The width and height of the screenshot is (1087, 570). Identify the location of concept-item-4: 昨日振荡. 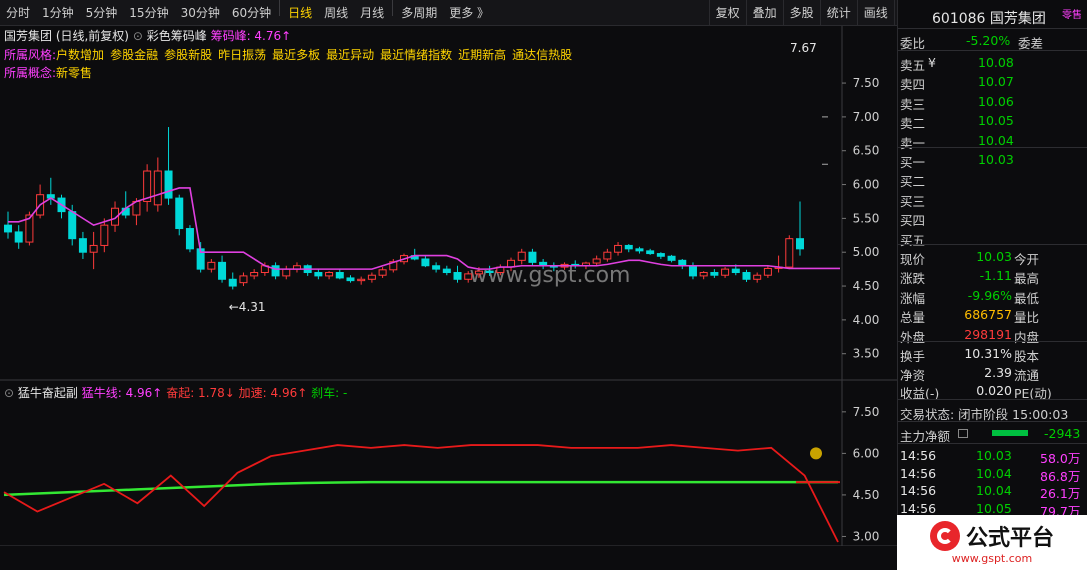
(242, 55).